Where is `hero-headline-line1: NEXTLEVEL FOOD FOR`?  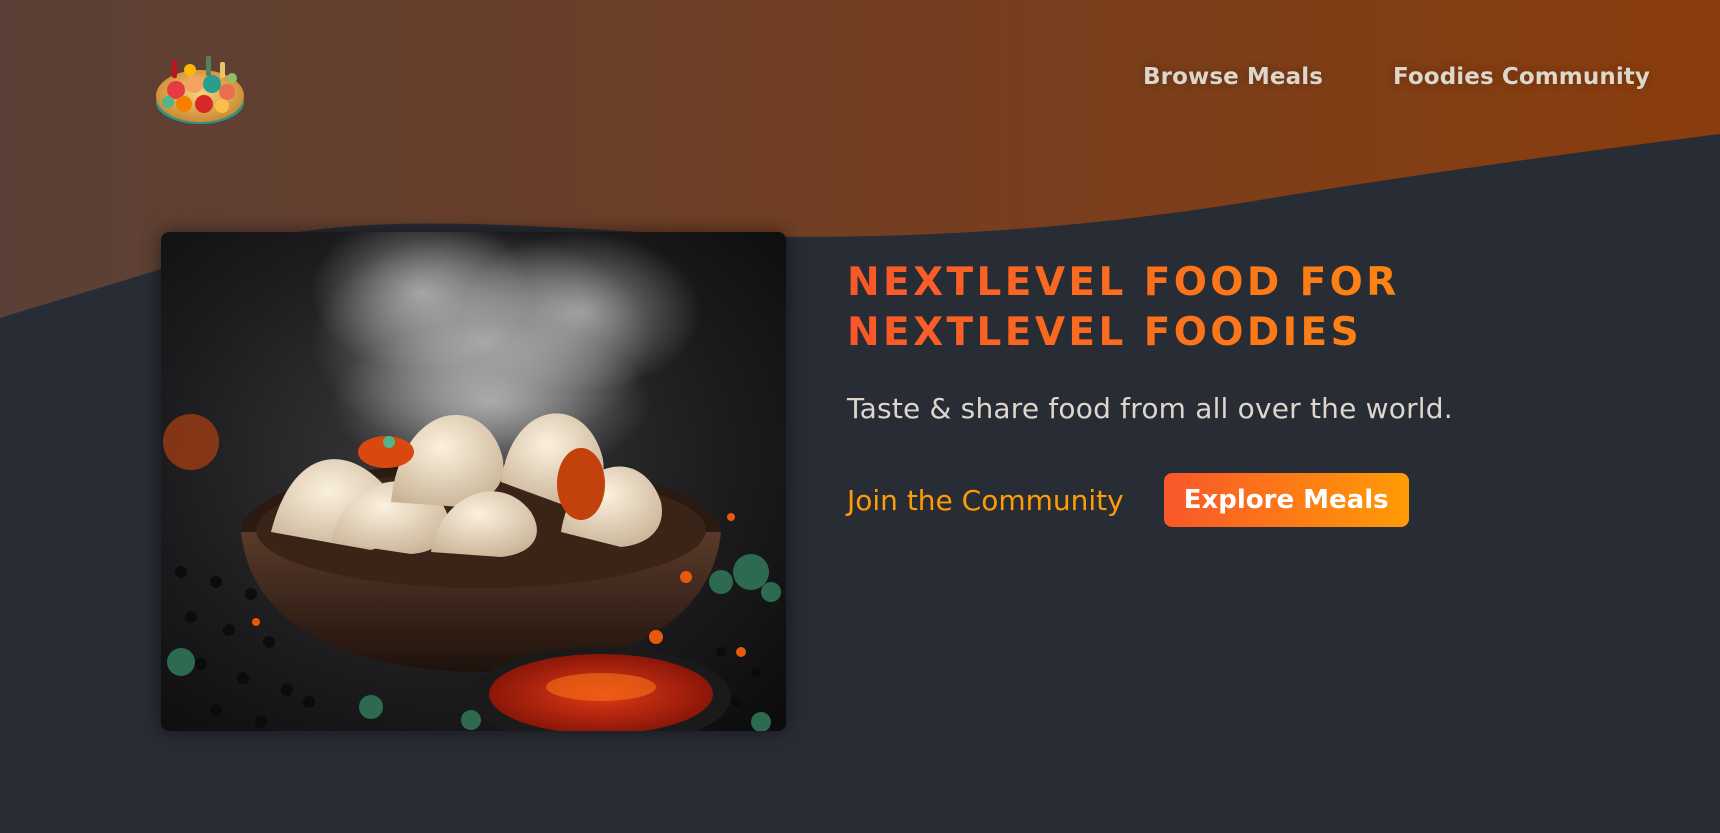 hero-headline-line1: NEXTLEVEL FOOD FOR is located at coordinates (1123, 282).